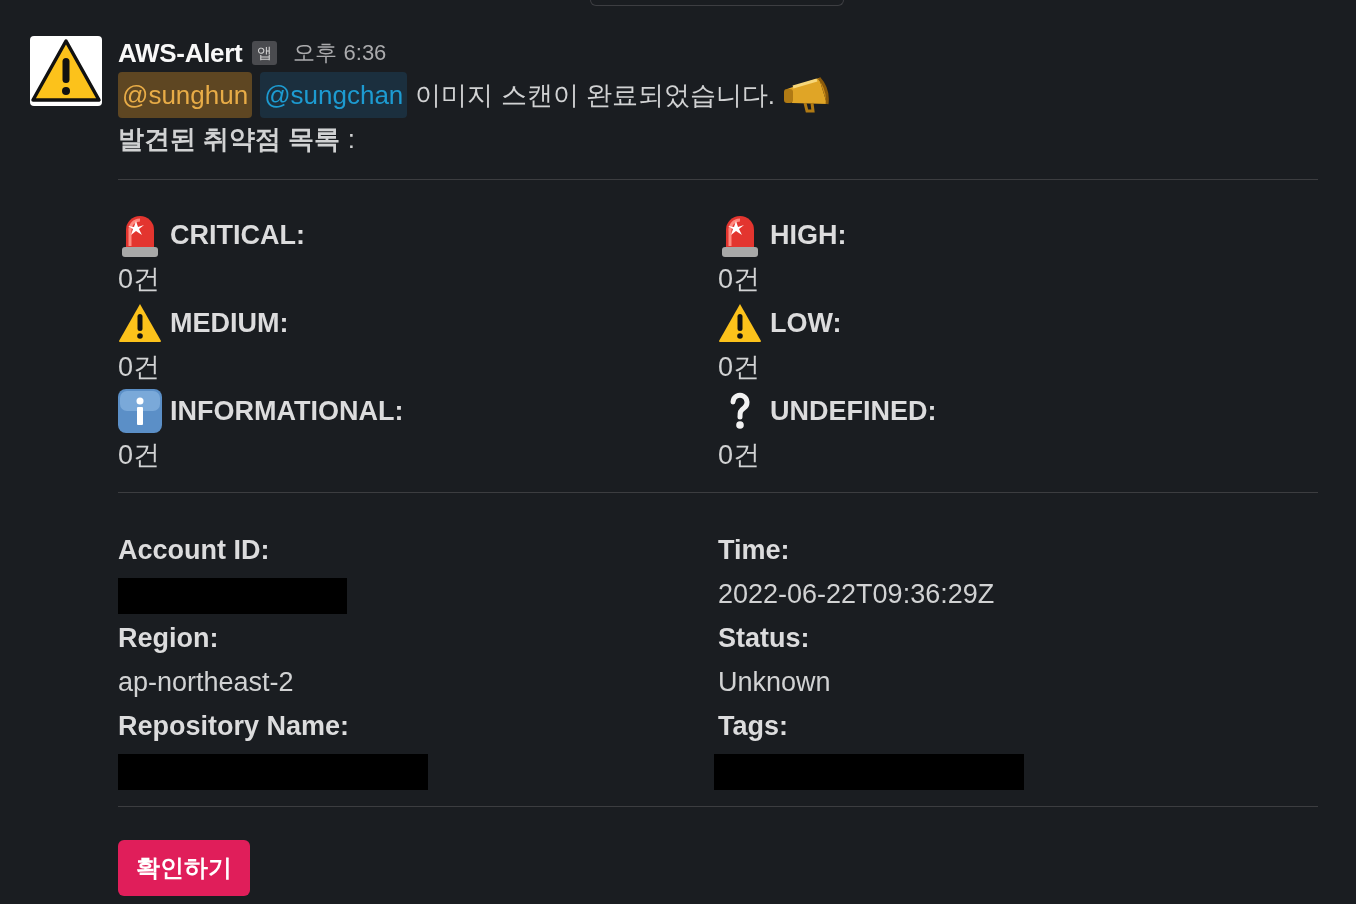 Image resolution: width=1356 pixels, height=904 pixels. I want to click on severity-label: HIGH:, so click(808, 235).